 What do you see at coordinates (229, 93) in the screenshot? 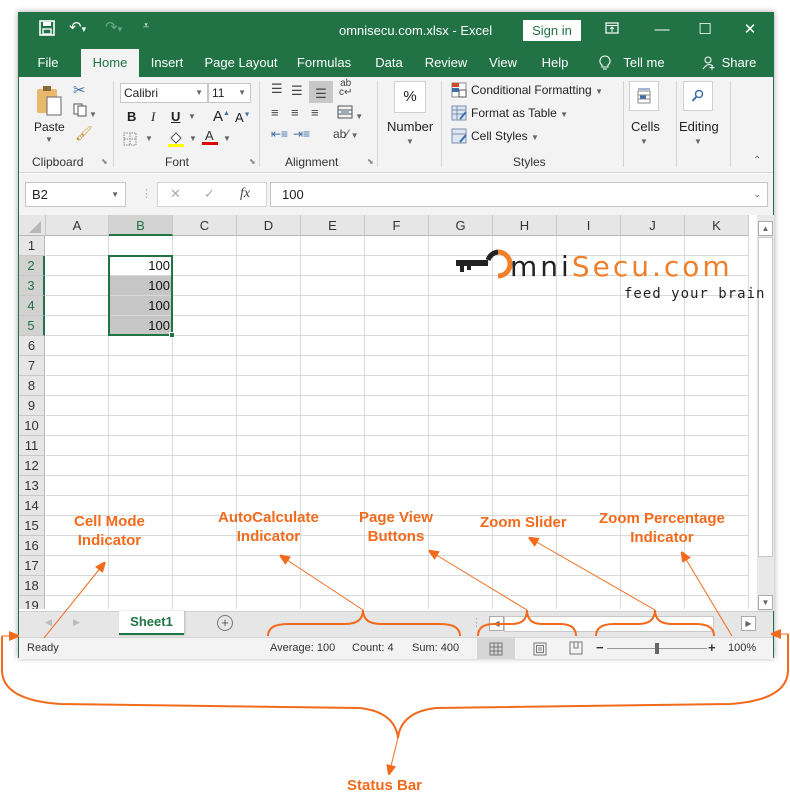
I see `font-size-dropdown: 11 ▼` at bounding box center [229, 93].